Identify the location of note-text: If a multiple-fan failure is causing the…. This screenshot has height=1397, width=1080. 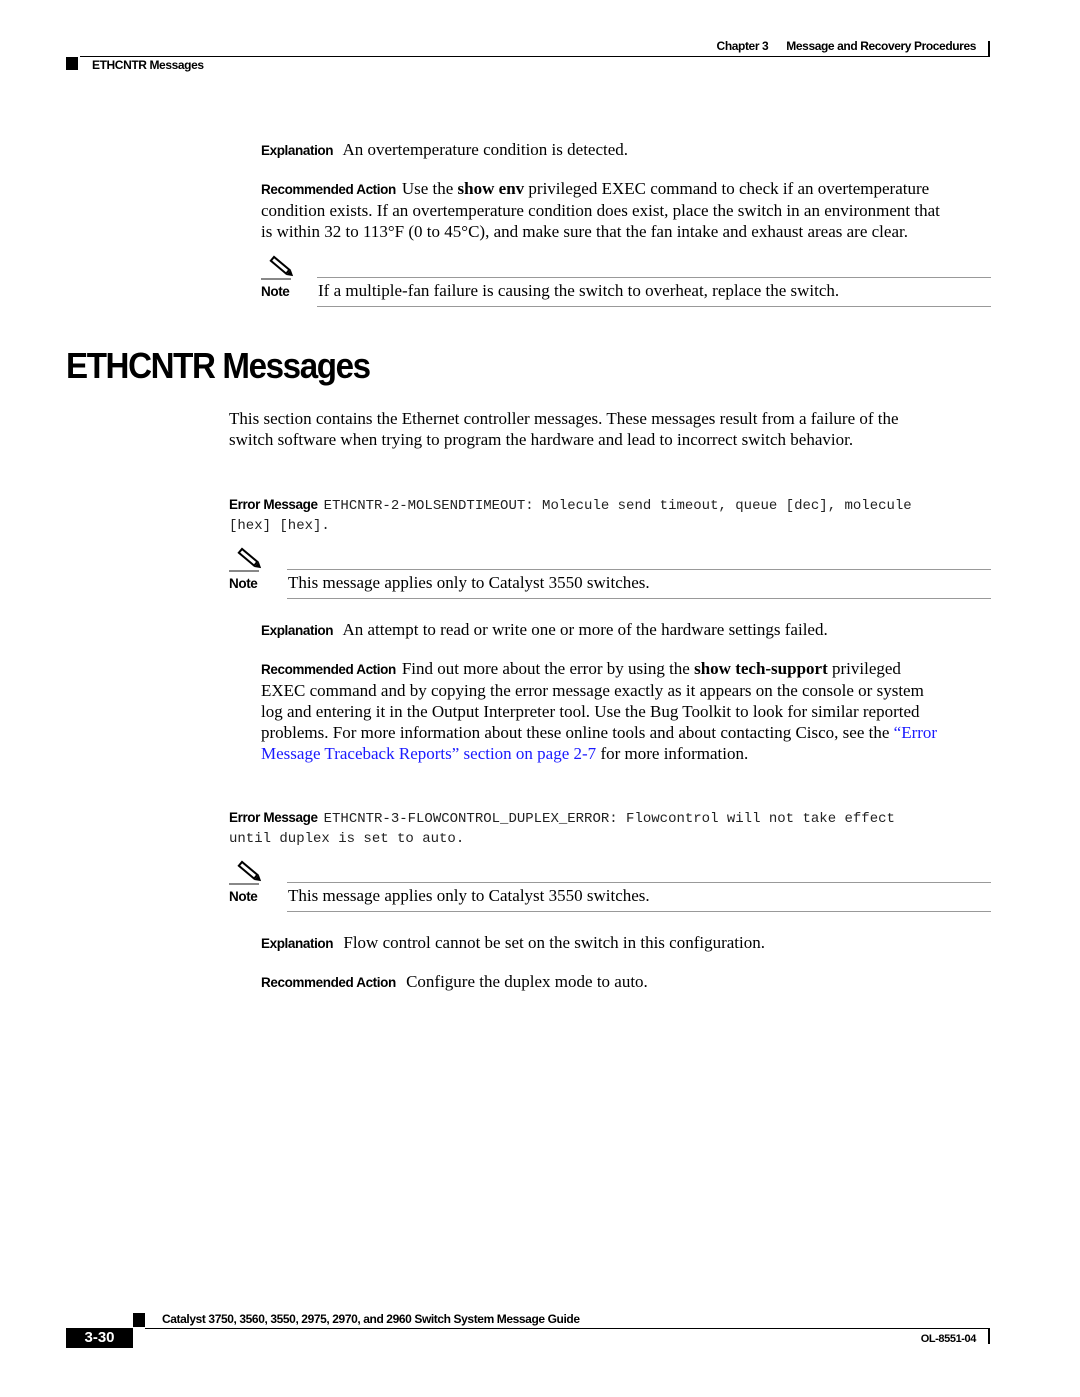
(579, 290).